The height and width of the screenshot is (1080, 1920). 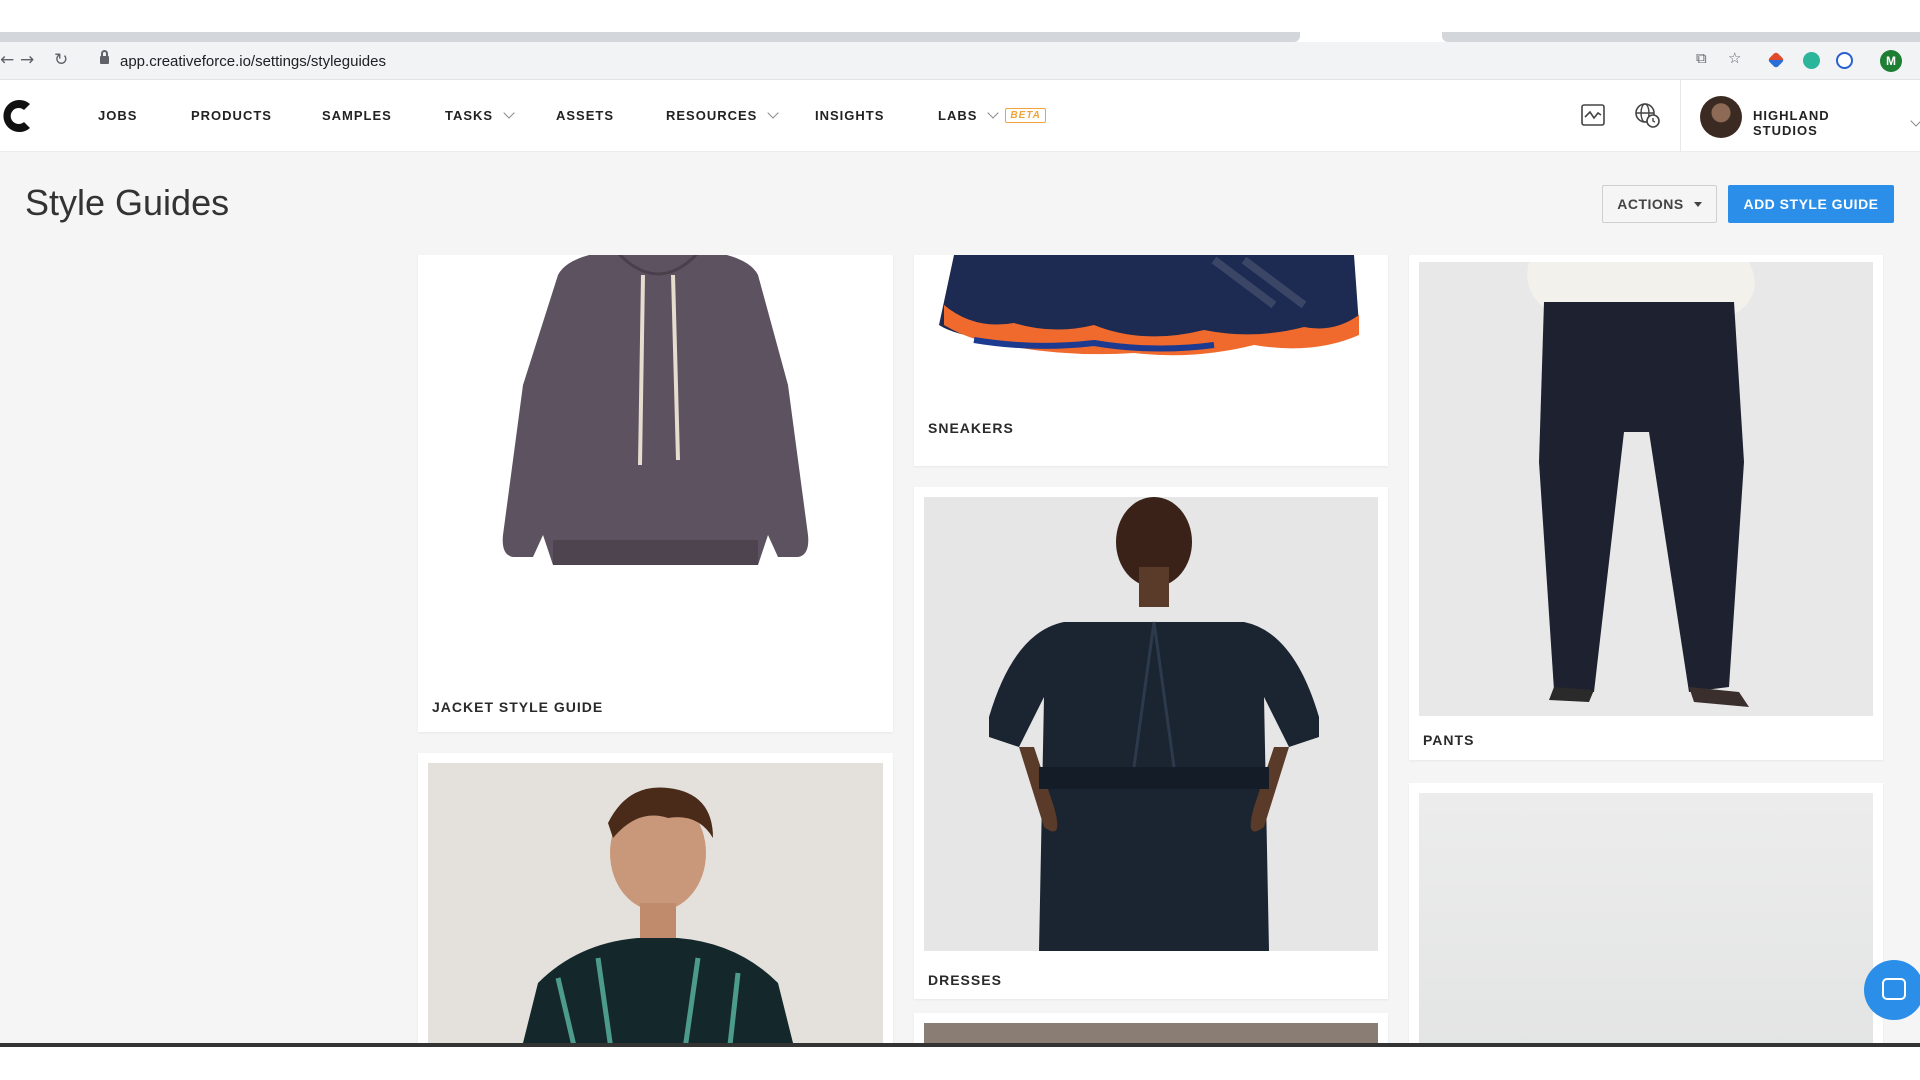 What do you see at coordinates (650, 37) in the screenshot?
I see `tab-bar` at bounding box center [650, 37].